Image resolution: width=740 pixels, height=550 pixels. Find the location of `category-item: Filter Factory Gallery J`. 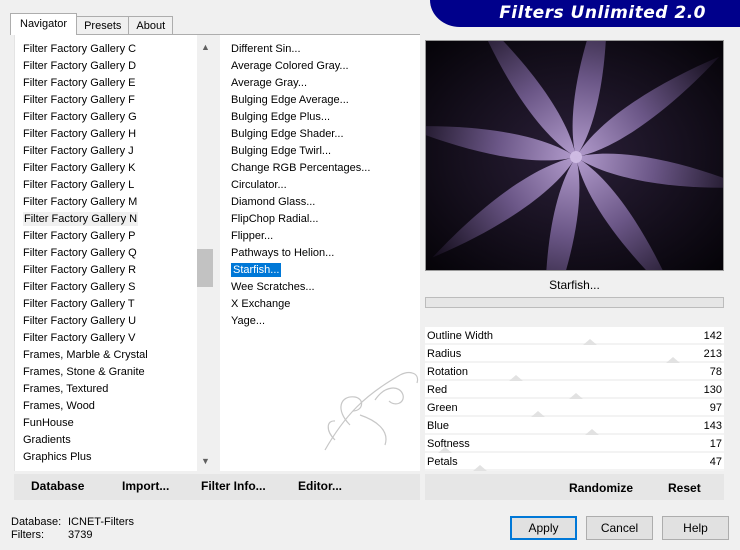

category-item: Filter Factory Gallery J is located at coordinates (114, 151).